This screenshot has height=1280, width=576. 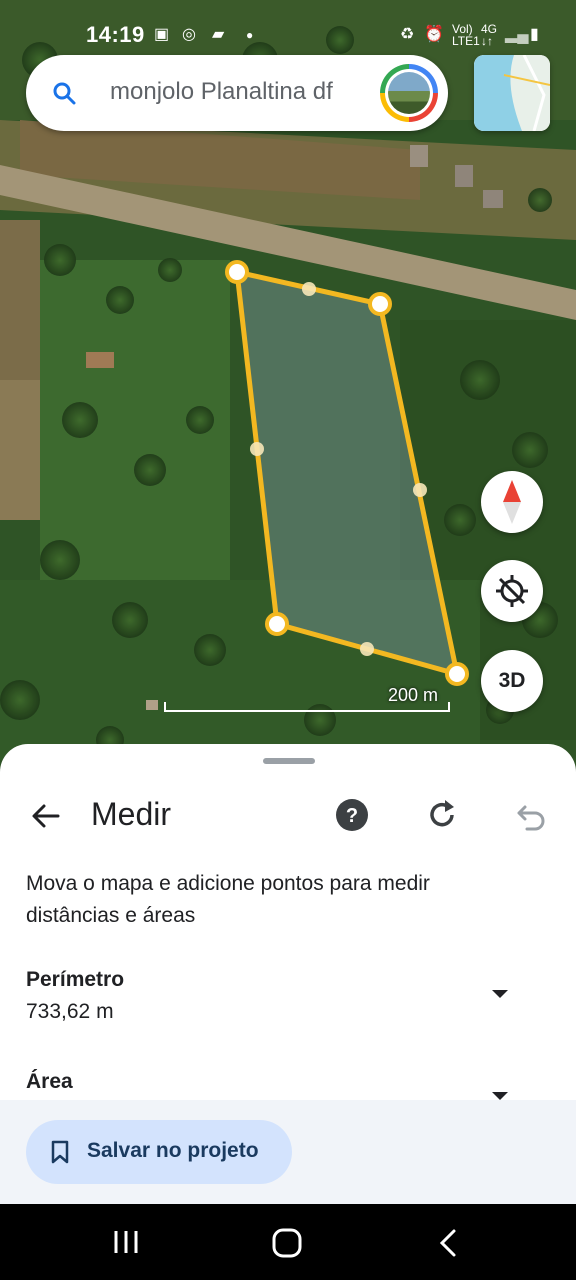 I want to click on nav-home-icon, so click(x=287, y=1243).